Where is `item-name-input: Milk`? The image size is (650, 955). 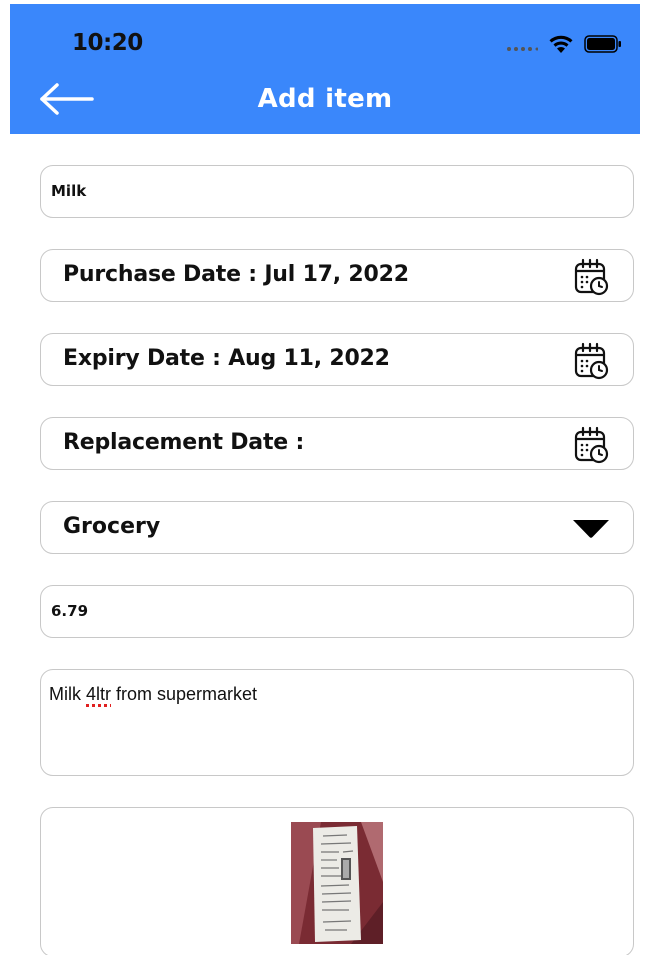
item-name-input: Milk is located at coordinates (337, 191).